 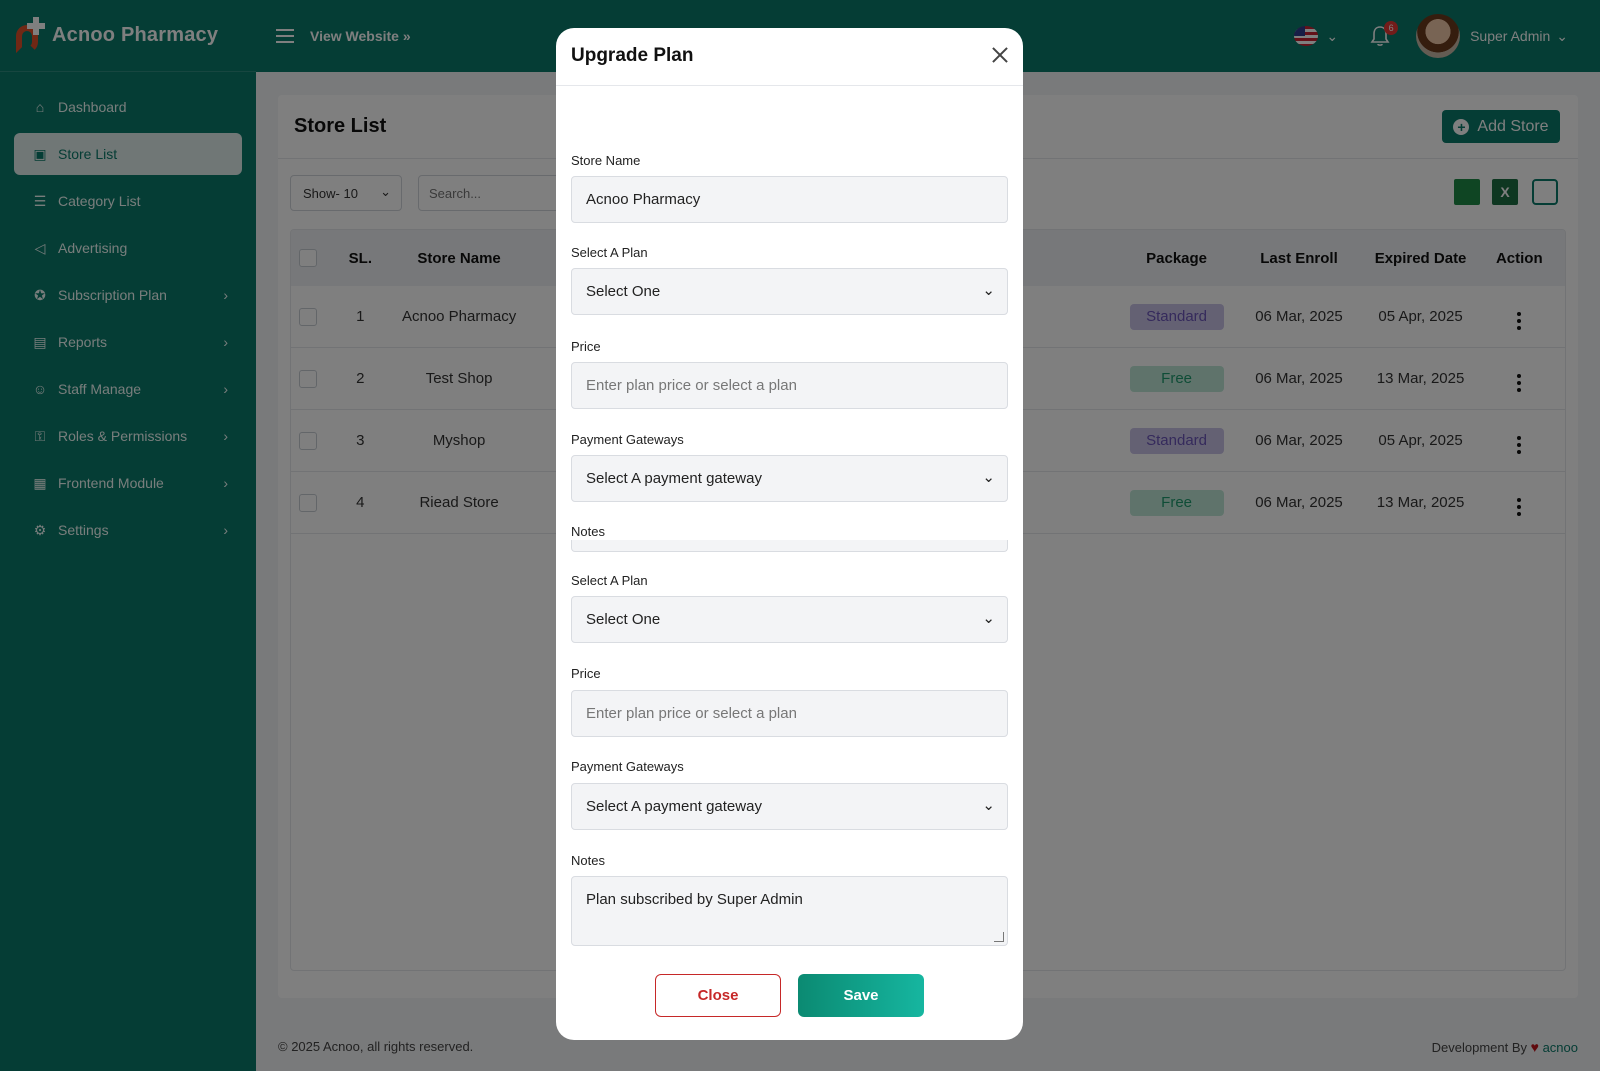 I want to click on store-name-input: Acnoo Pharmacy, so click(x=789, y=199).